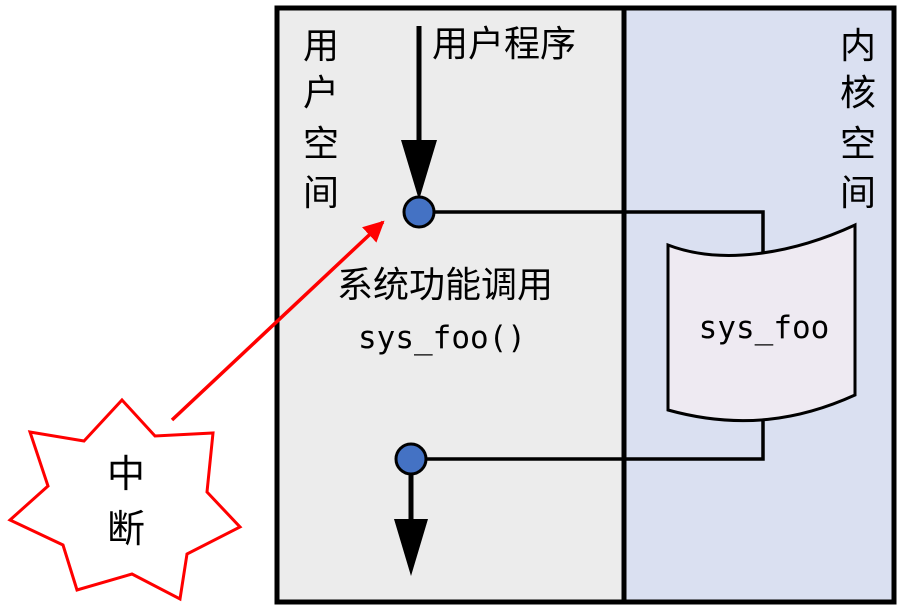  I want to click on user-space-char: 间, so click(321, 193).